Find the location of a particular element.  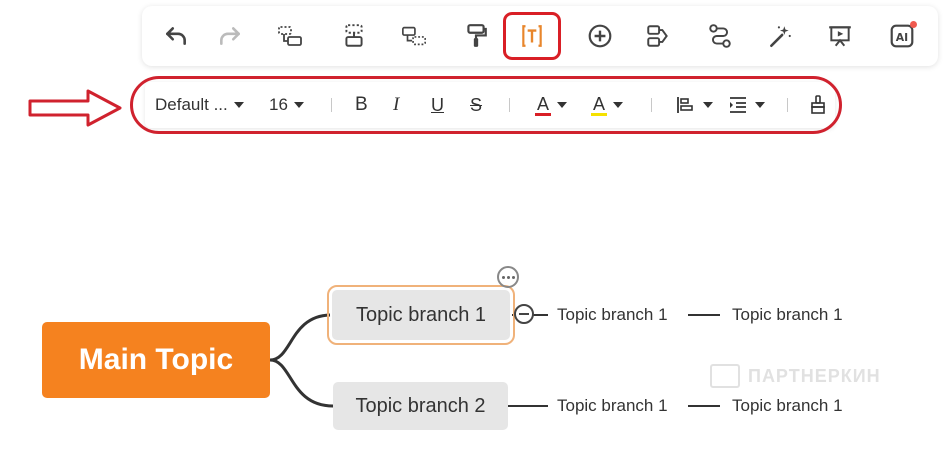

main-topic: Main Topic is located at coordinates (156, 360).